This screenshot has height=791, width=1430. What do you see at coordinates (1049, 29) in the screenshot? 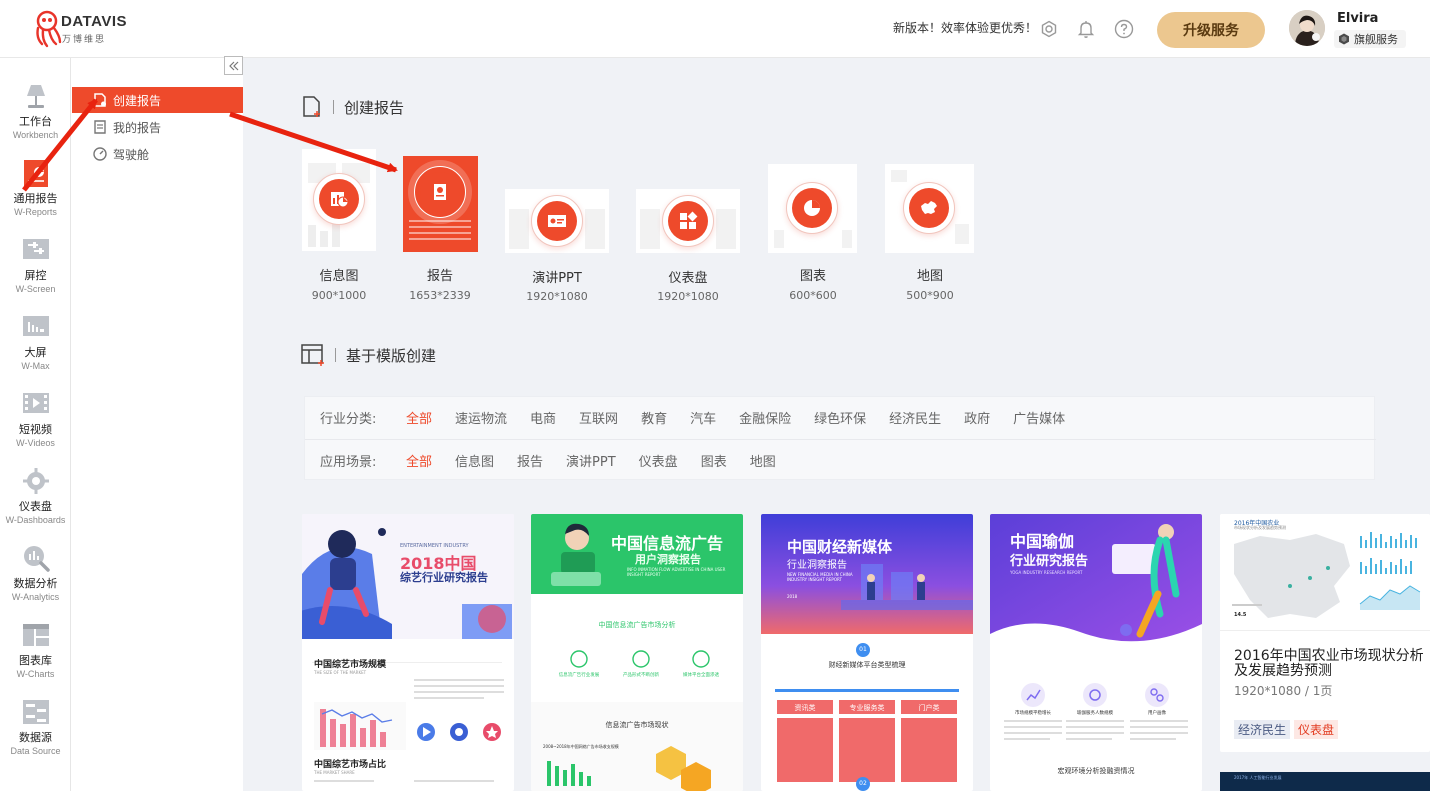
I see `settings-gear-icon` at bounding box center [1049, 29].